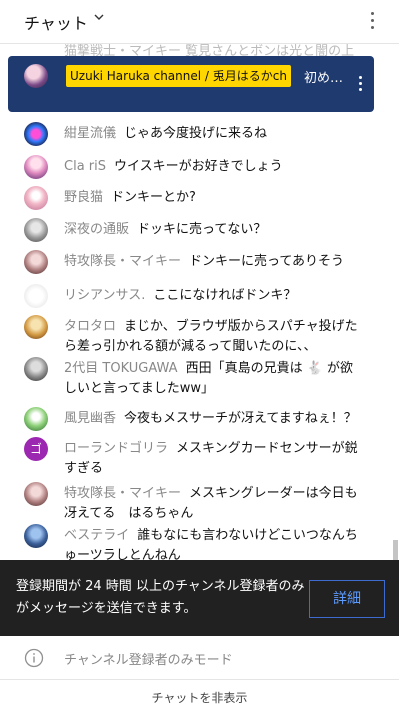  Describe the element at coordinates (34, 658) in the screenshot. I see `info-icon` at that location.